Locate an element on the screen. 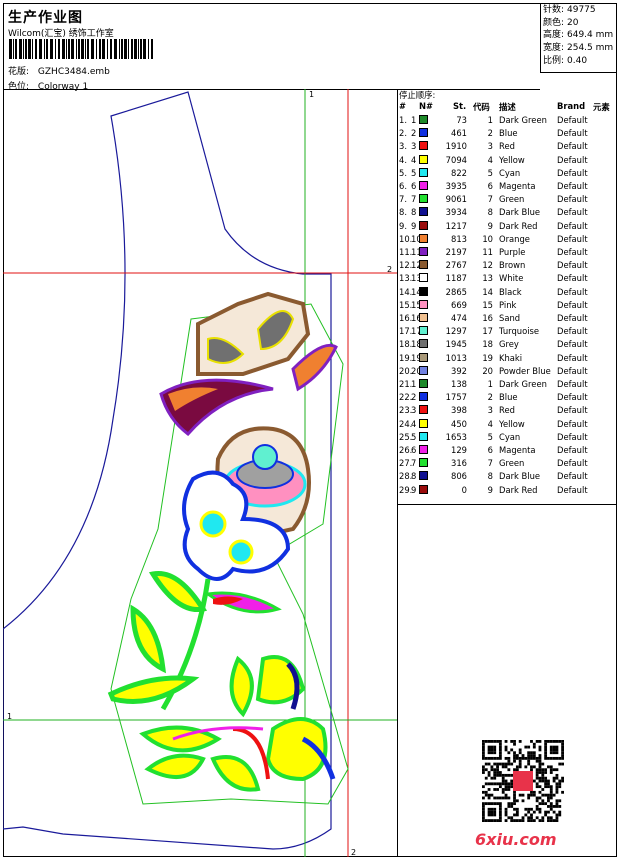 This screenshot has height=860, width=620. marker-h1: 1 is located at coordinates (9, 716).